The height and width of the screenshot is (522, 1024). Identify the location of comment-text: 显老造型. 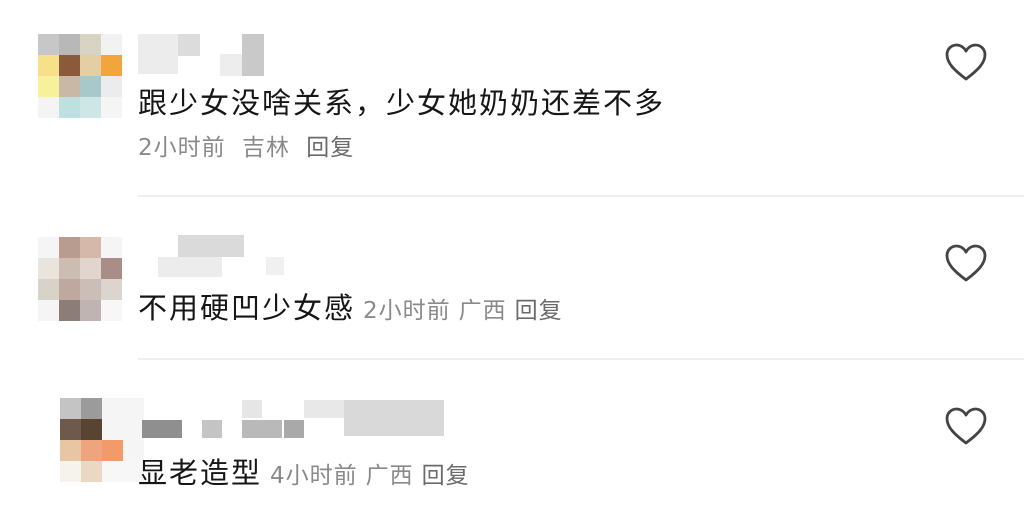
(200, 473).